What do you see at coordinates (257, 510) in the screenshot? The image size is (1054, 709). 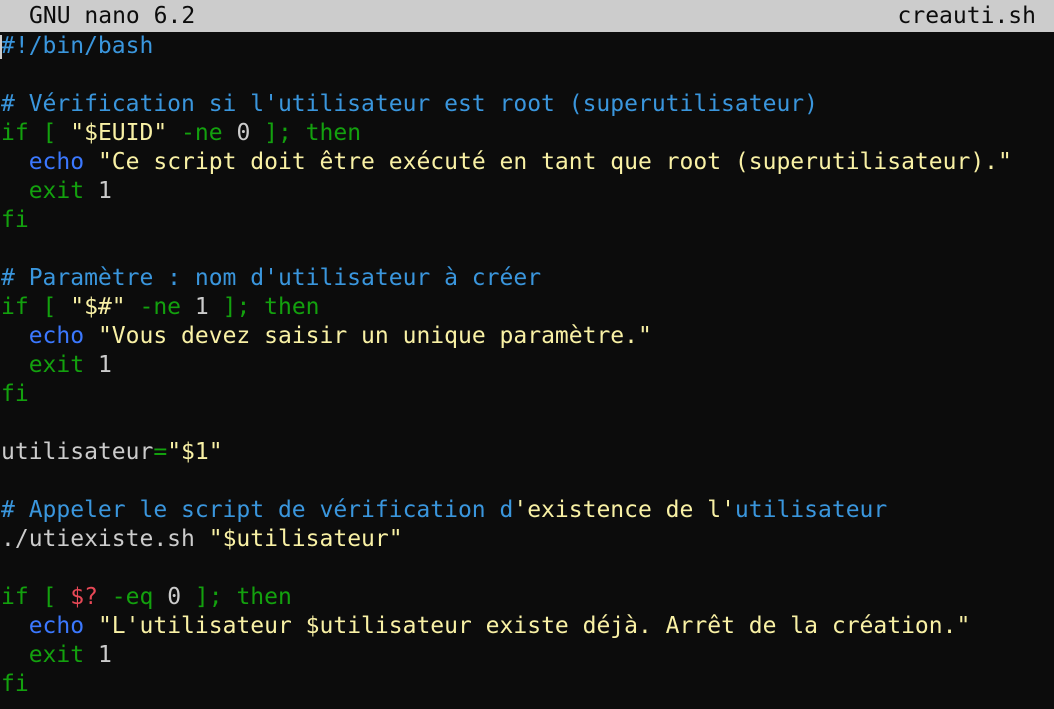 I see `code-token: # Appeler le script de vérification d` at bounding box center [257, 510].